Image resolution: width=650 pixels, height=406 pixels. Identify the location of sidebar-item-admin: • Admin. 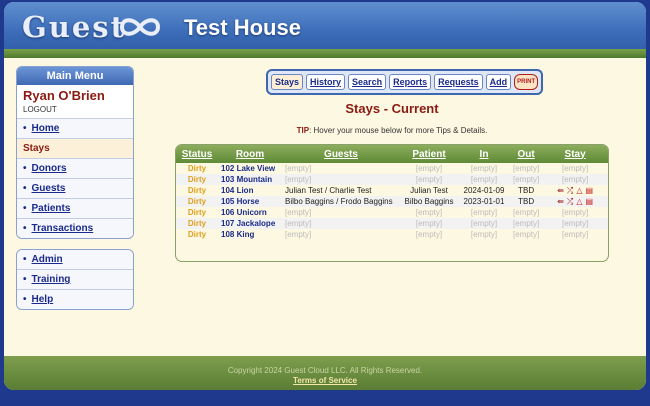
(75, 260).